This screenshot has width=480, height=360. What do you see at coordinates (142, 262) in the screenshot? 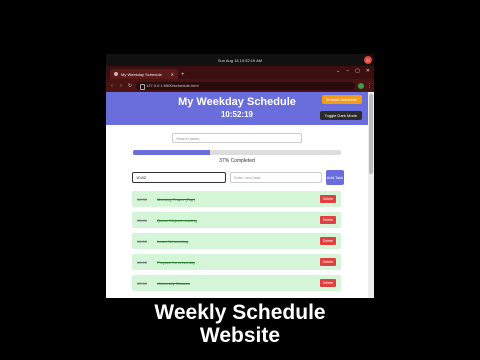
I see `task-time: 08:00` at bounding box center [142, 262].